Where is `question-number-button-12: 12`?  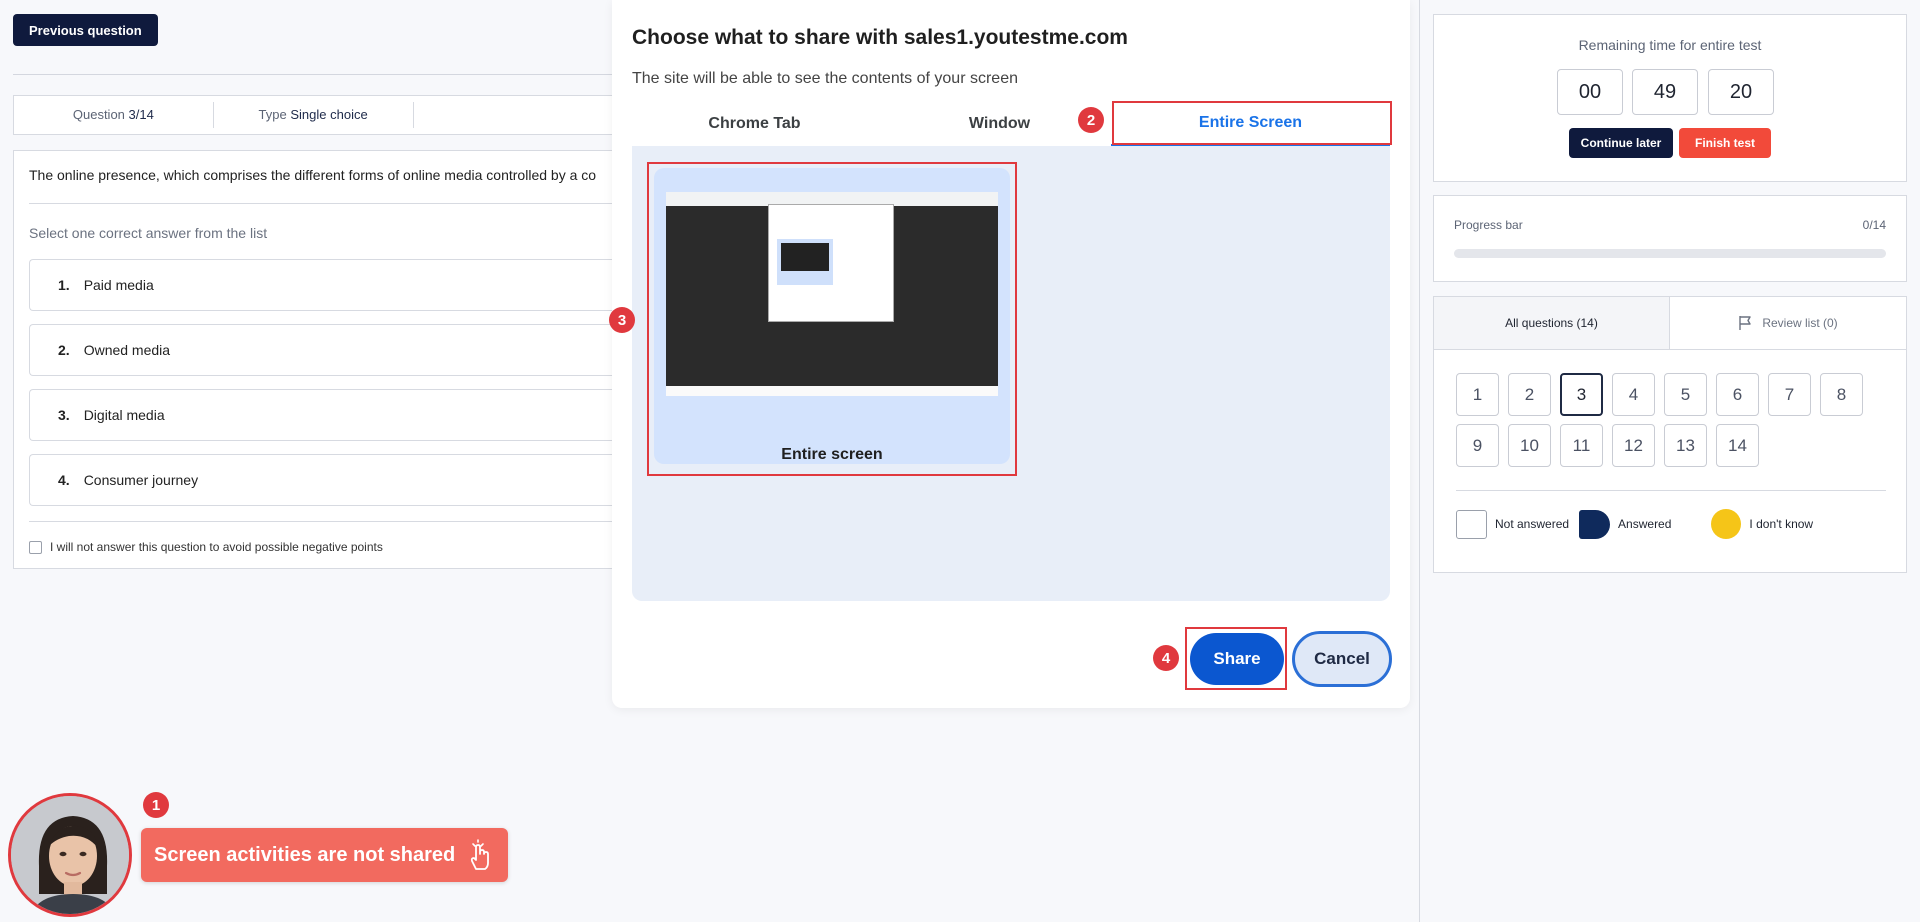 question-number-button-12: 12 is located at coordinates (1633, 445).